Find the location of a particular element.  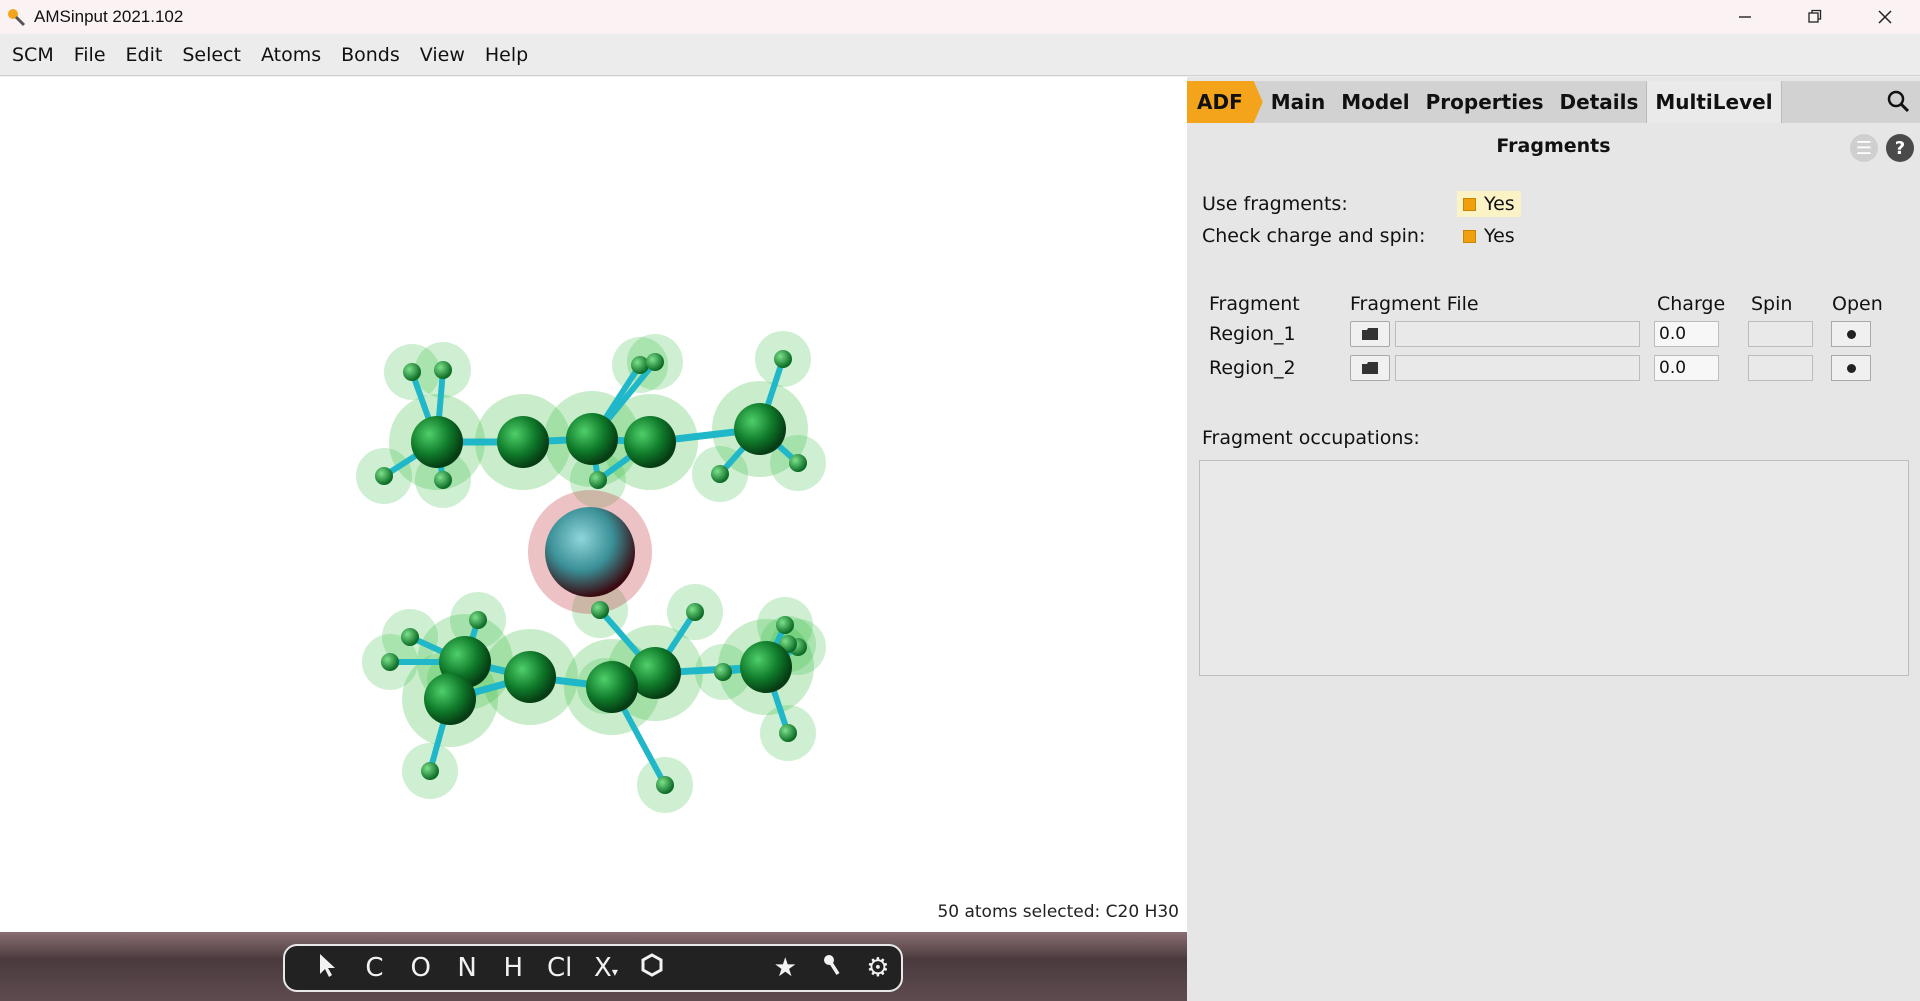

menu-help: Help is located at coordinates (506, 55).